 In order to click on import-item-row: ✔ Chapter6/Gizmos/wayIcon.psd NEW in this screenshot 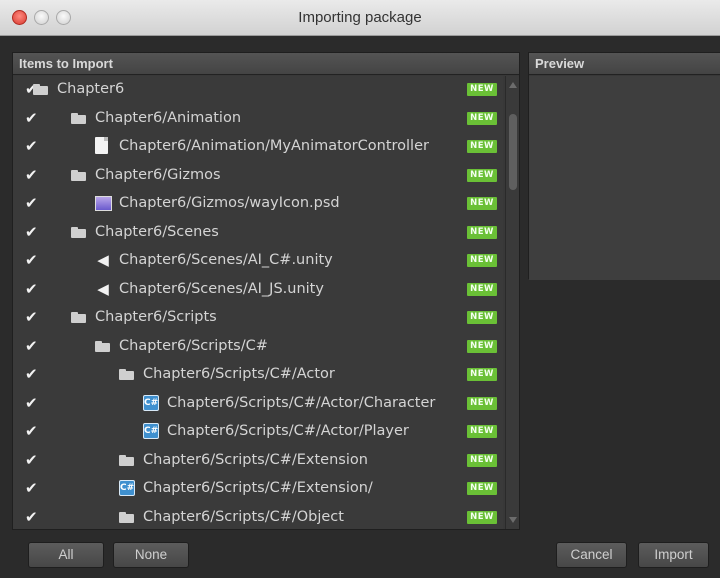, I will do `click(258, 204)`.